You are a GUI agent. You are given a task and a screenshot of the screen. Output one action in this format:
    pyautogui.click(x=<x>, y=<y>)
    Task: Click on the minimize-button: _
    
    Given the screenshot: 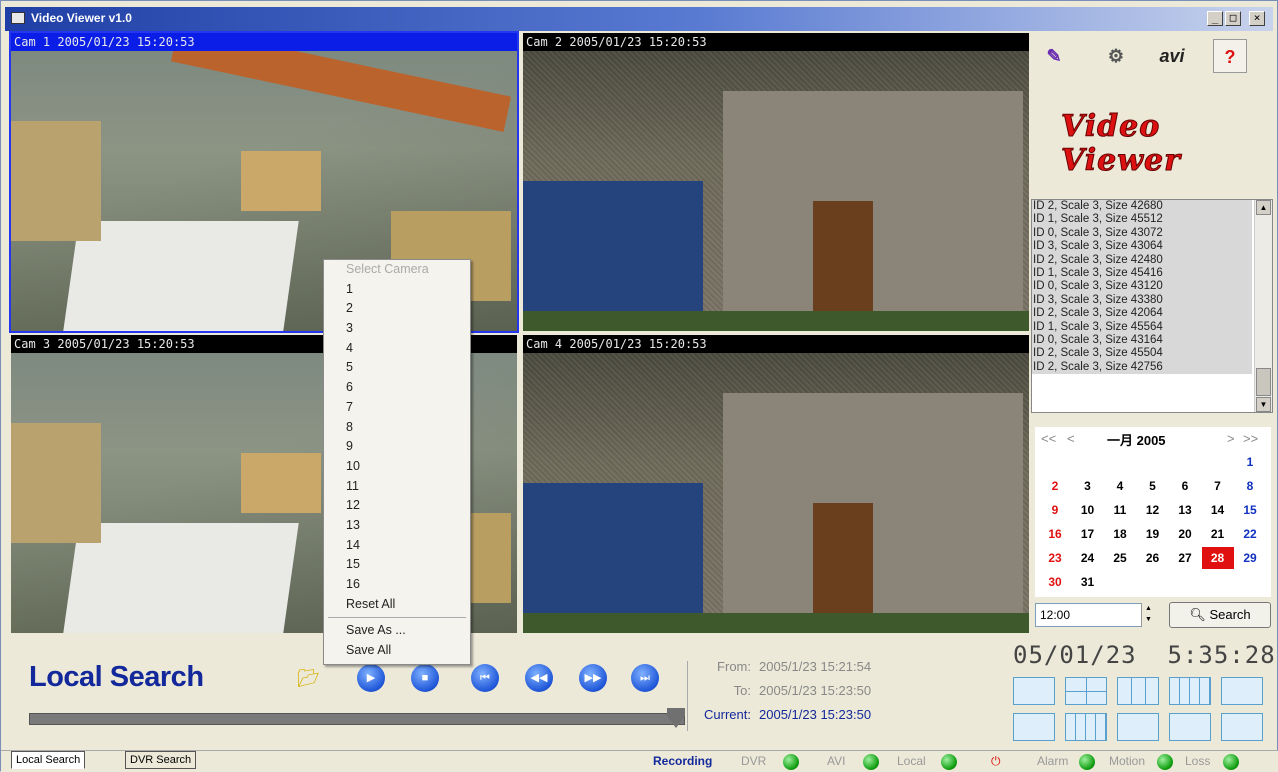 What is the action you would take?
    pyautogui.click(x=1215, y=18)
    